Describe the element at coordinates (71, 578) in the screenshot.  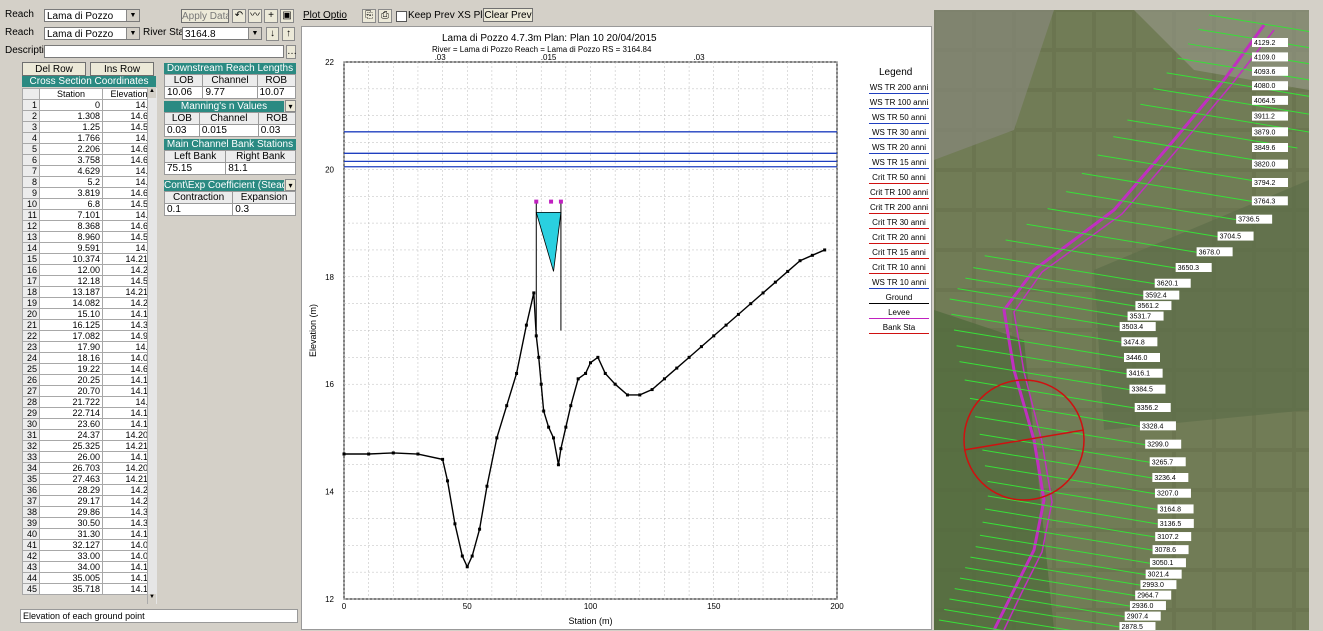
I see `station-cell: 35.005` at that location.